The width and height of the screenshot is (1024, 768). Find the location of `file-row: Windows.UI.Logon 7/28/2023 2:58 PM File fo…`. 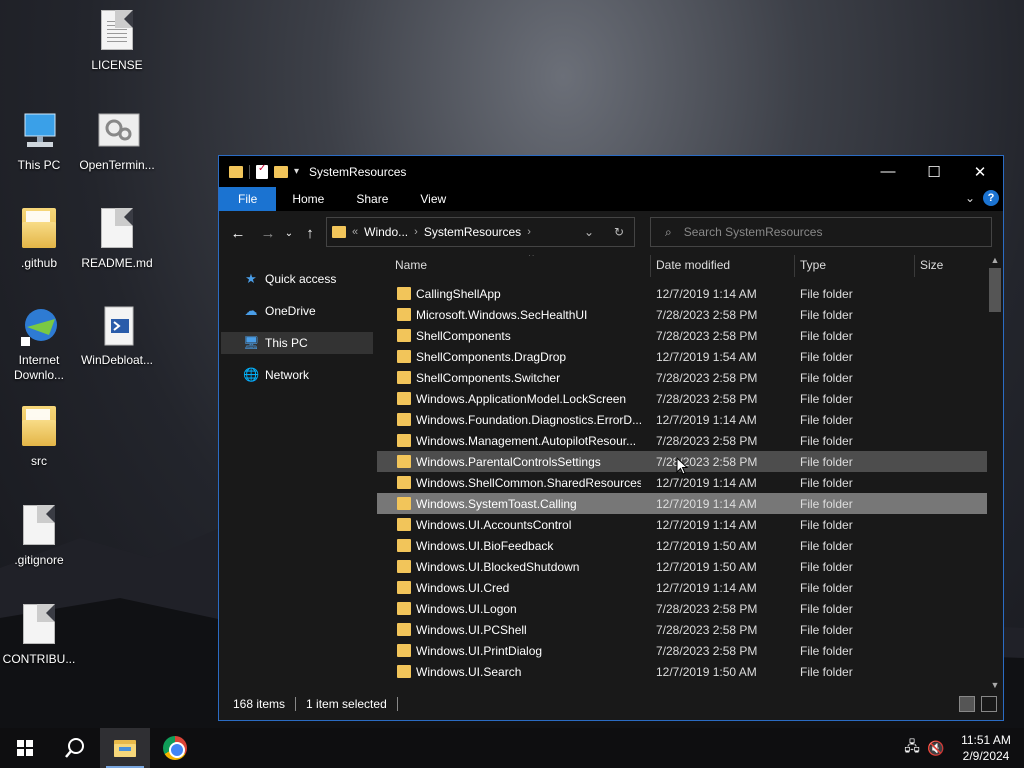

file-row: Windows.UI.Logon 7/28/2023 2:58 PM File fo… is located at coordinates (682, 608).